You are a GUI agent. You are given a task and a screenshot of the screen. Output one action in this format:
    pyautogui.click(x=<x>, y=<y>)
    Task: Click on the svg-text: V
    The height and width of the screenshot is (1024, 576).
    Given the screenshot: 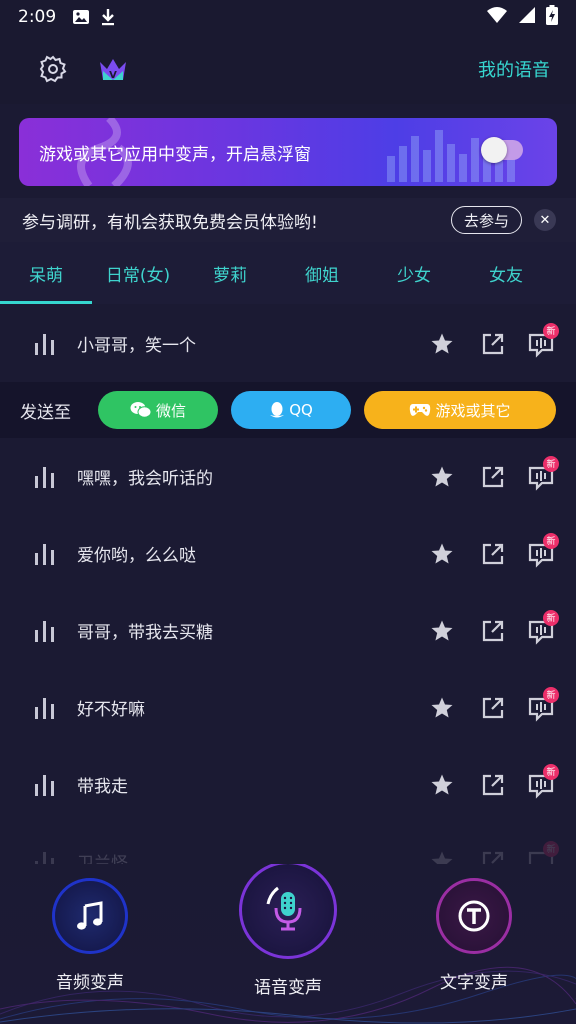 What is the action you would take?
    pyautogui.click(x=113, y=75)
    